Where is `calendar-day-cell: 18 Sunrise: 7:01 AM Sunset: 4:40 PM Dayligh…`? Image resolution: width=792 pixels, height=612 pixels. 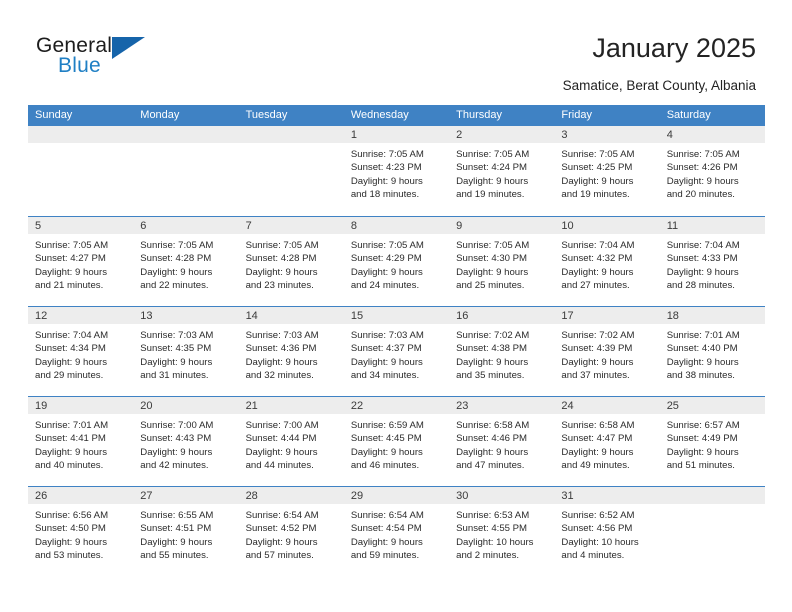 calendar-day-cell: 18 Sunrise: 7:01 AM Sunset: 4:40 PM Dayligh… is located at coordinates (712, 351).